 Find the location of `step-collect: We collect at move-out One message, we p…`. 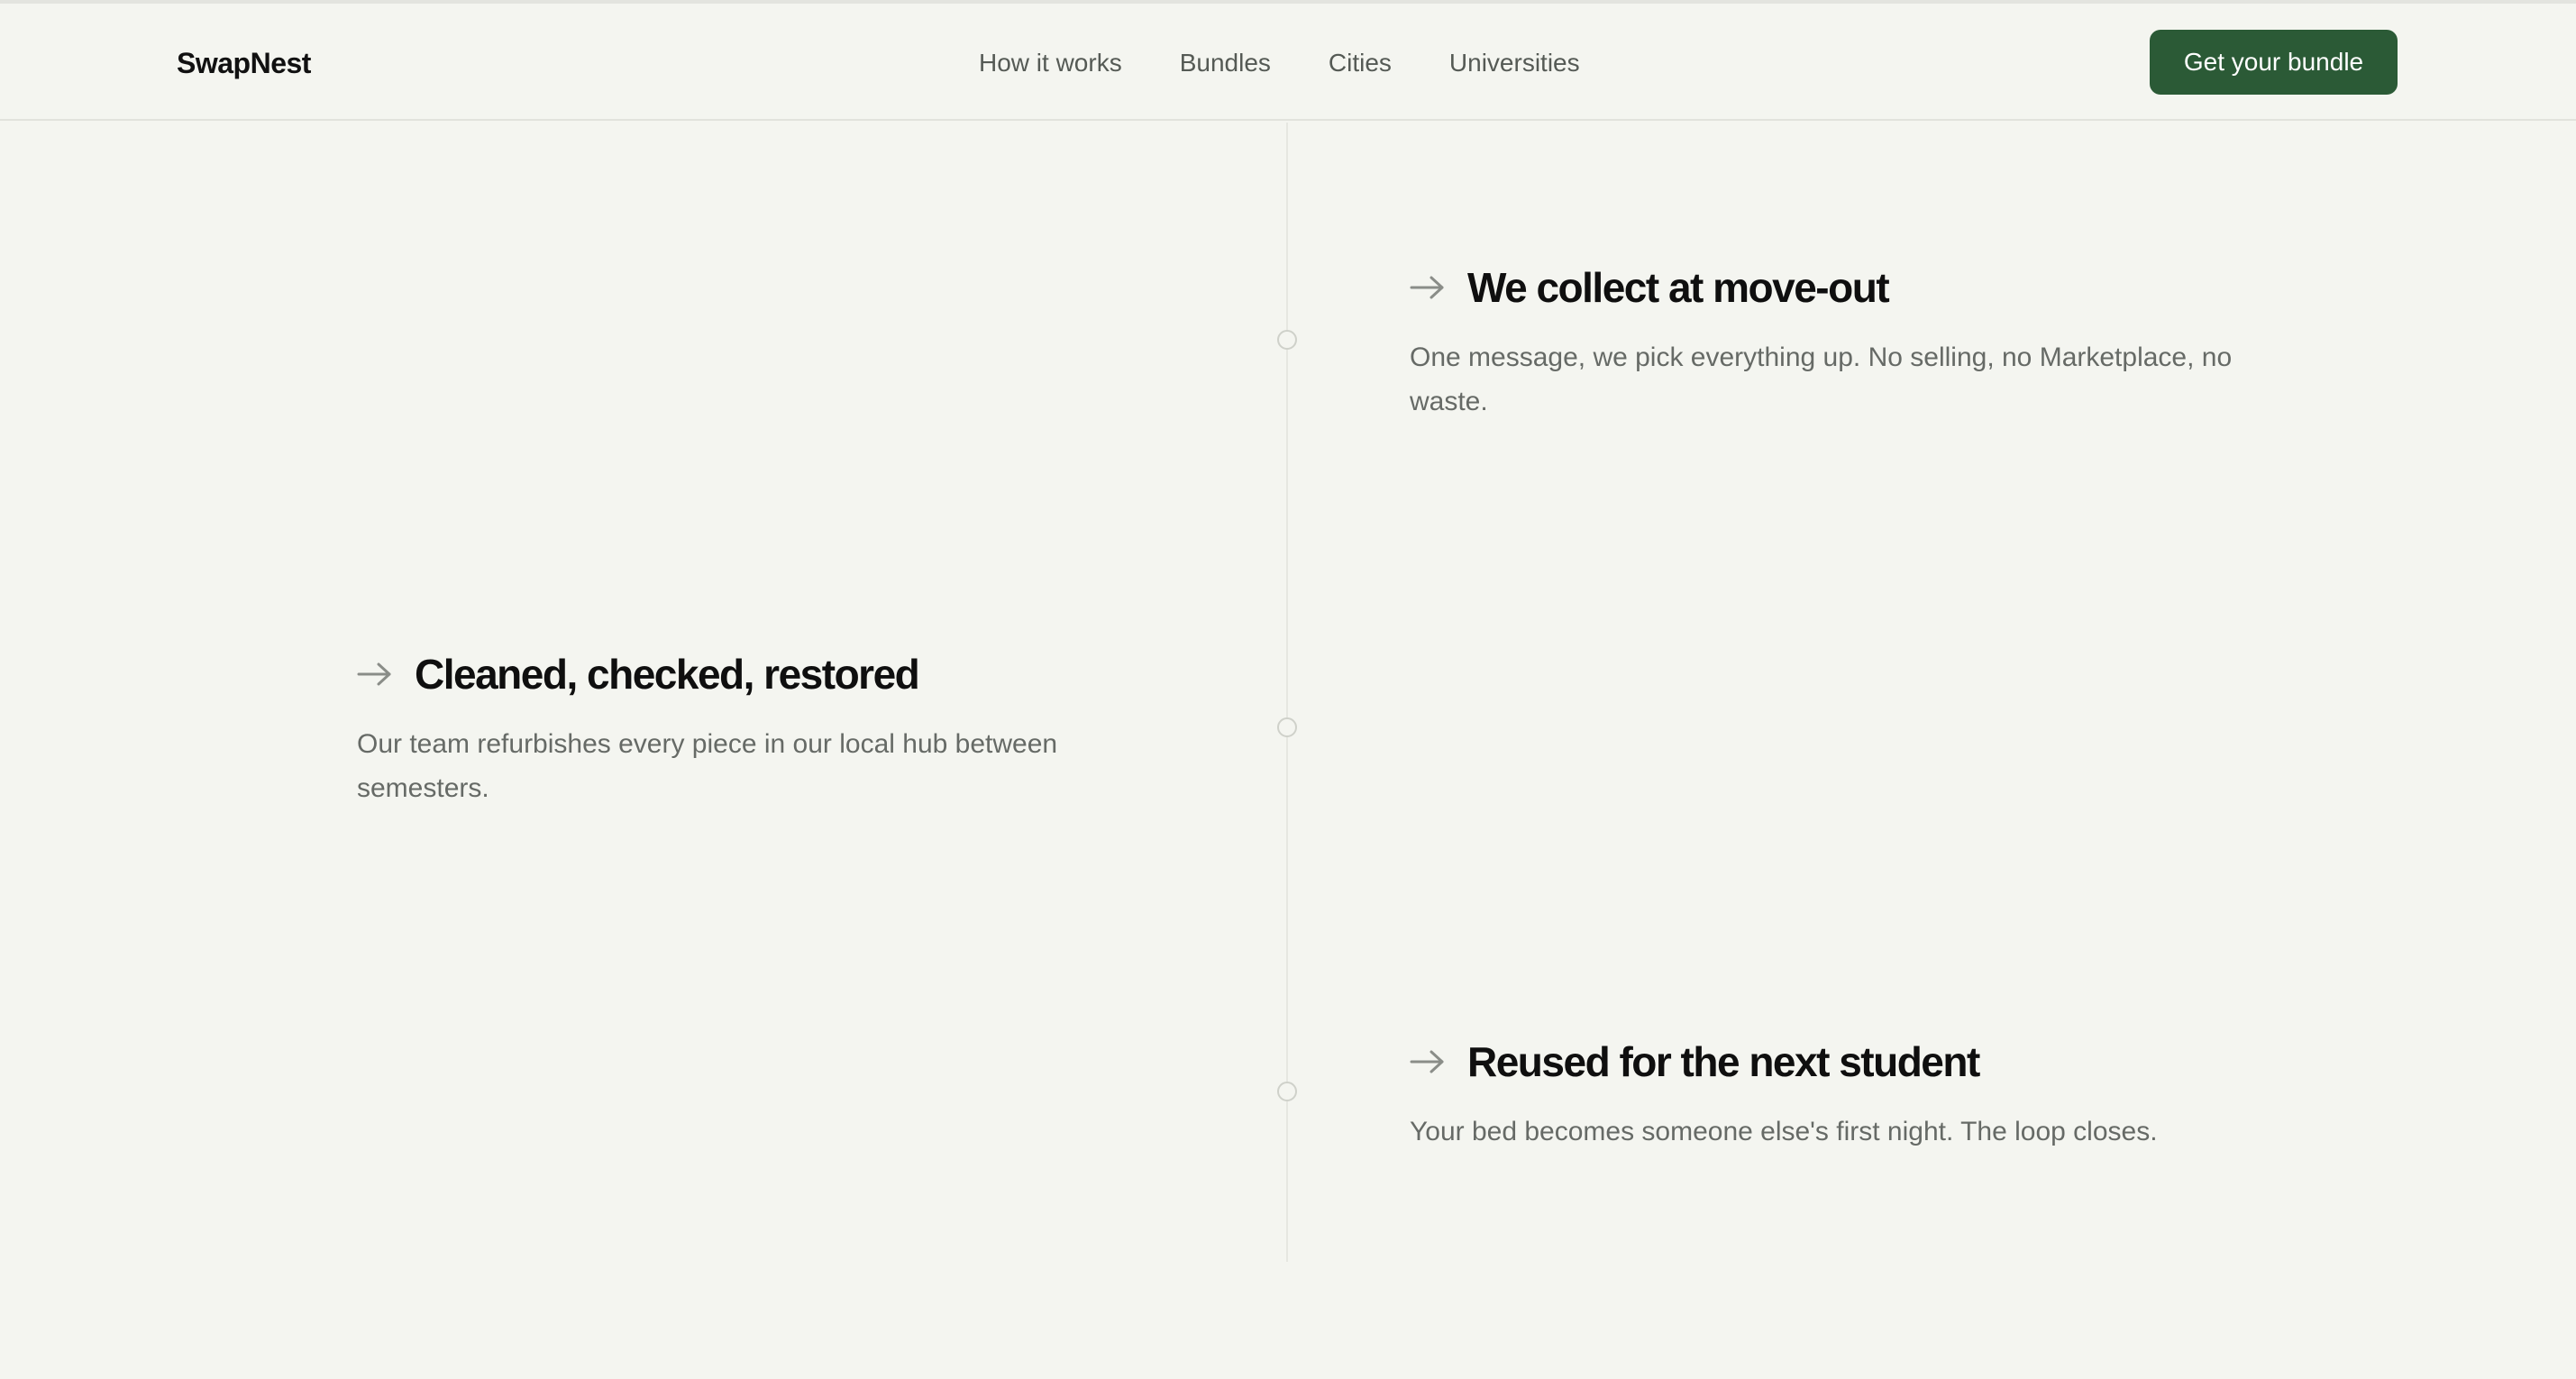

step-collect: We collect at move-out One message, we p… is located at coordinates (1824, 343).